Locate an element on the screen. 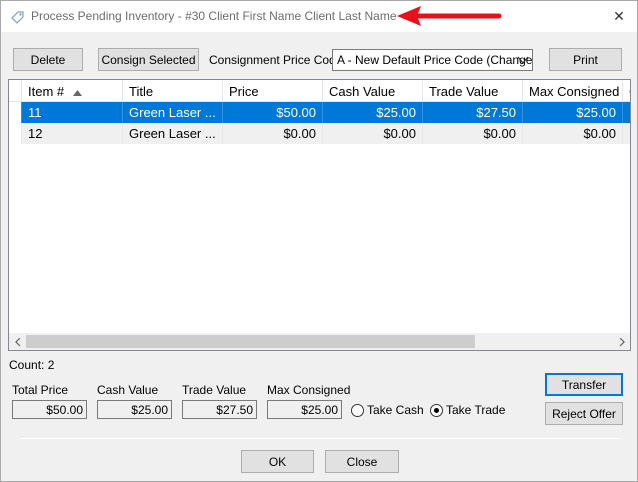 Image resolution: width=638 pixels, height=482 pixels. scroll-left-button is located at coordinates (17, 341).